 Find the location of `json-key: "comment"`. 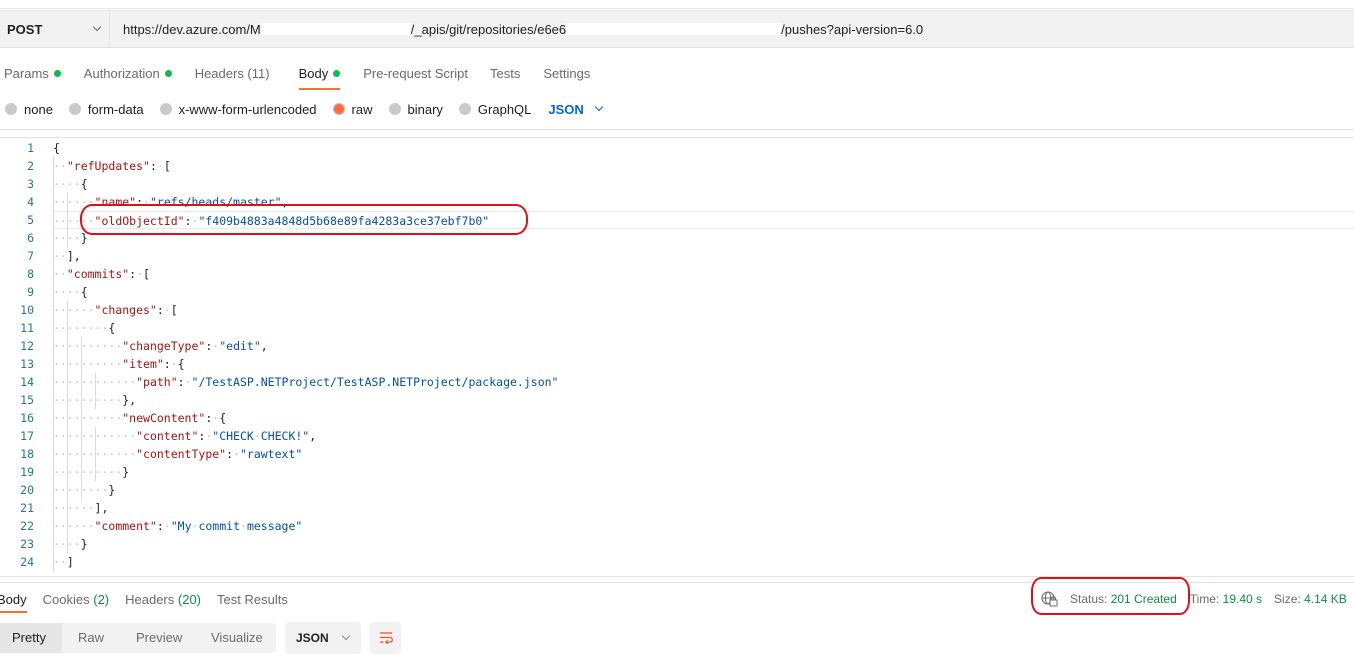

json-key: "comment" is located at coordinates (125, 526).